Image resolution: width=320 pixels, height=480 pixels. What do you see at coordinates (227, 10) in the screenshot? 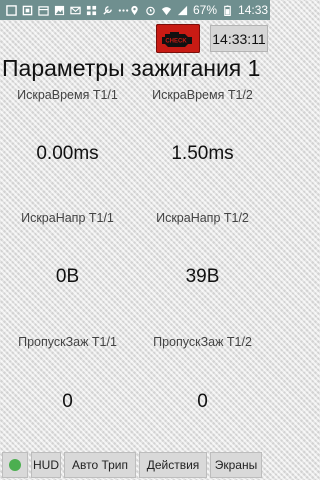
I see `battery-icon` at bounding box center [227, 10].